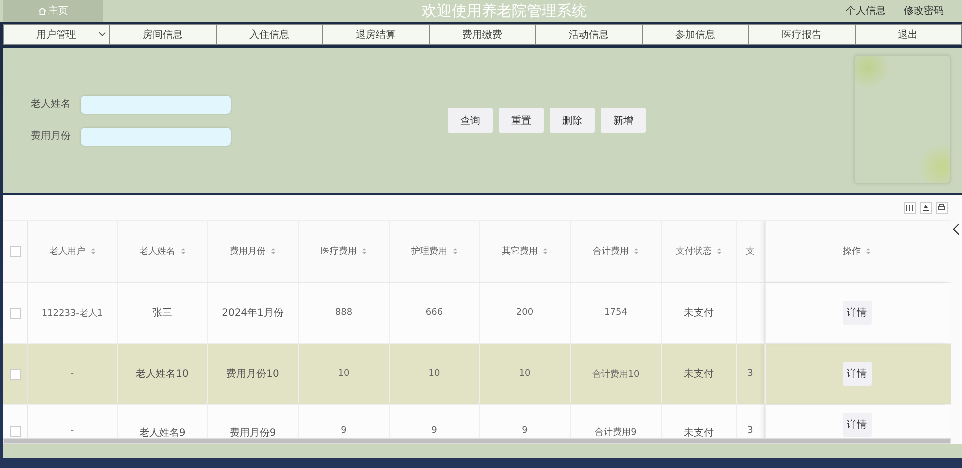 The width and height of the screenshot is (962, 468). I want to click on export-icon, so click(926, 208).